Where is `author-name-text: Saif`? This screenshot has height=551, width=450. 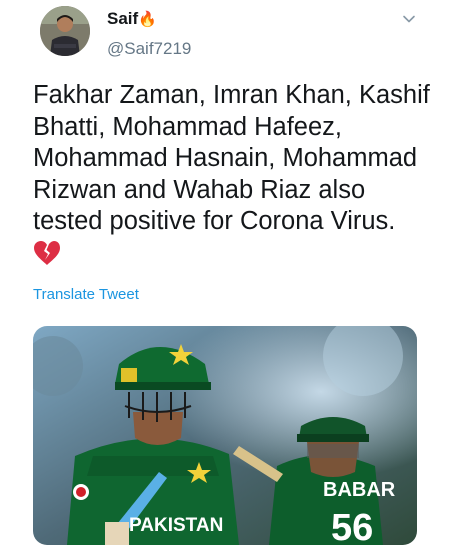 author-name-text: Saif is located at coordinates (123, 18).